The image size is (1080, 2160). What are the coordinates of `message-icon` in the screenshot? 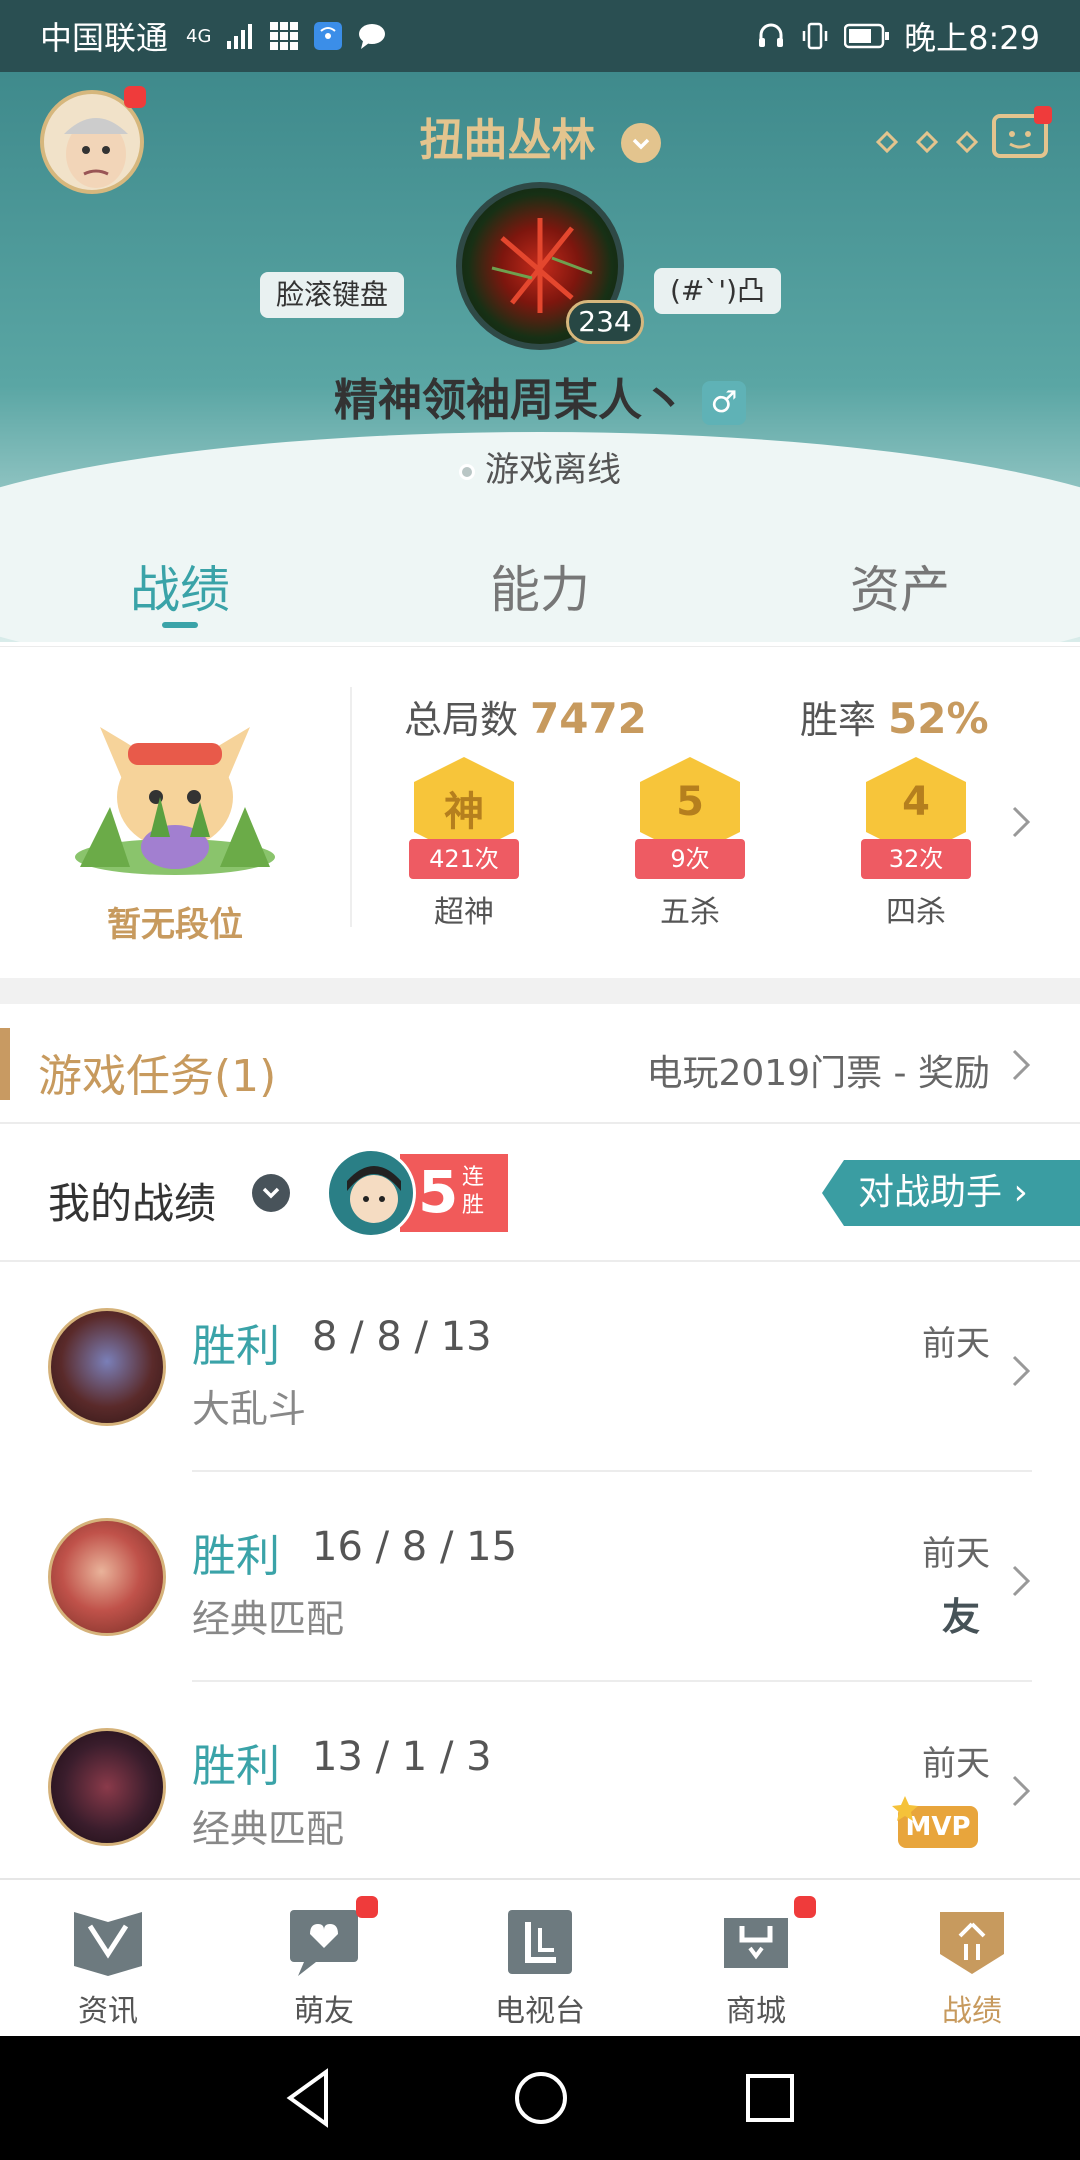 It's located at (372, 36).